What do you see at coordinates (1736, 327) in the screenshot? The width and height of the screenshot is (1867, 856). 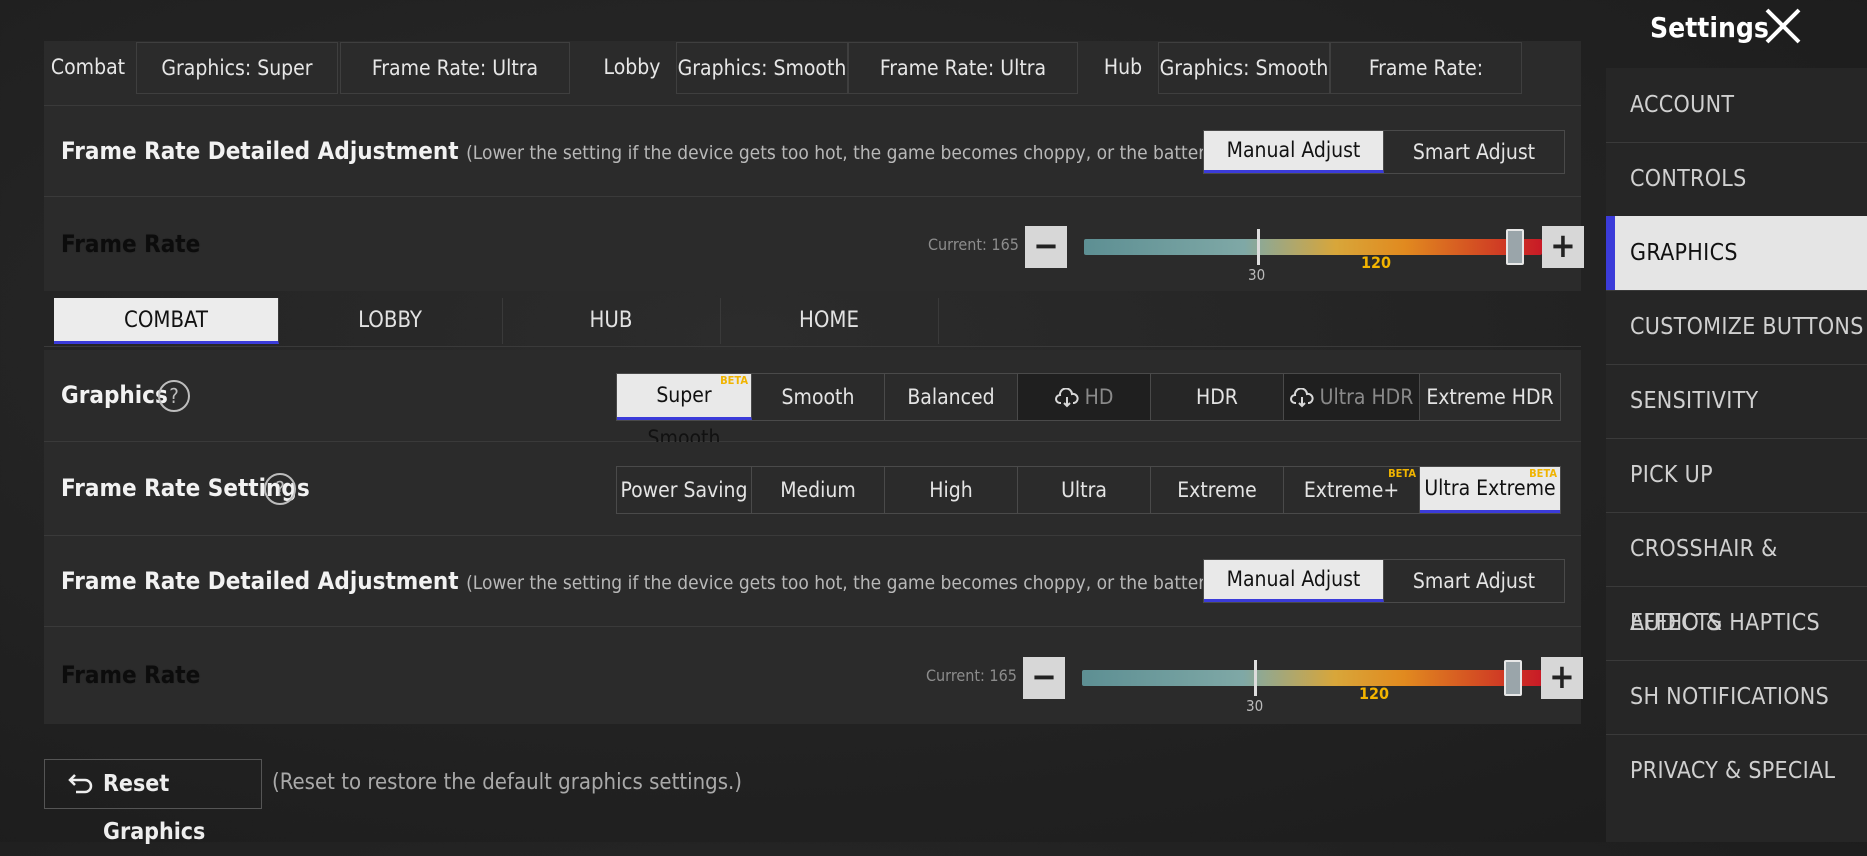 I see `sidebar-item-customize-buttons: CUSTOMIZE BUTTONS` at bounding box center [1736, 327].